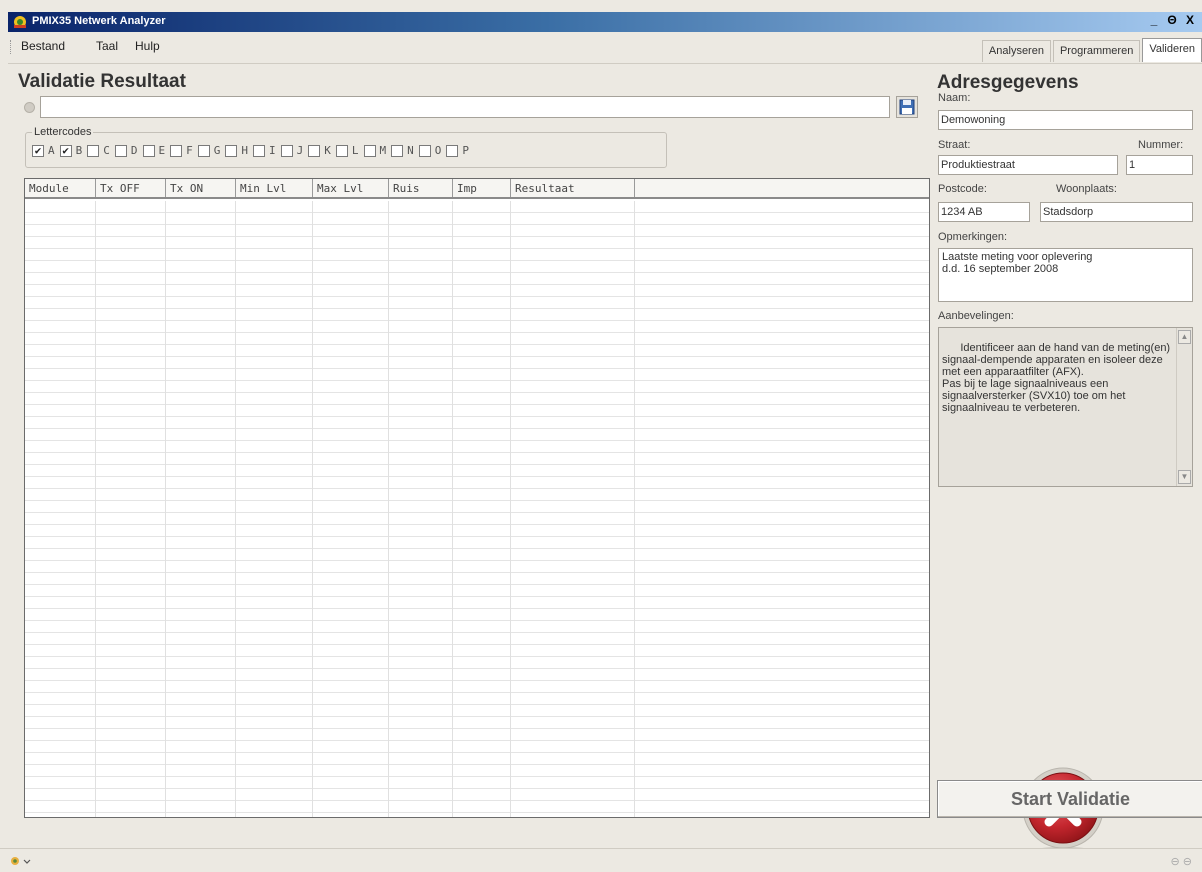  I want to click on tab-valideren: Valideren, so click(1172, 50).